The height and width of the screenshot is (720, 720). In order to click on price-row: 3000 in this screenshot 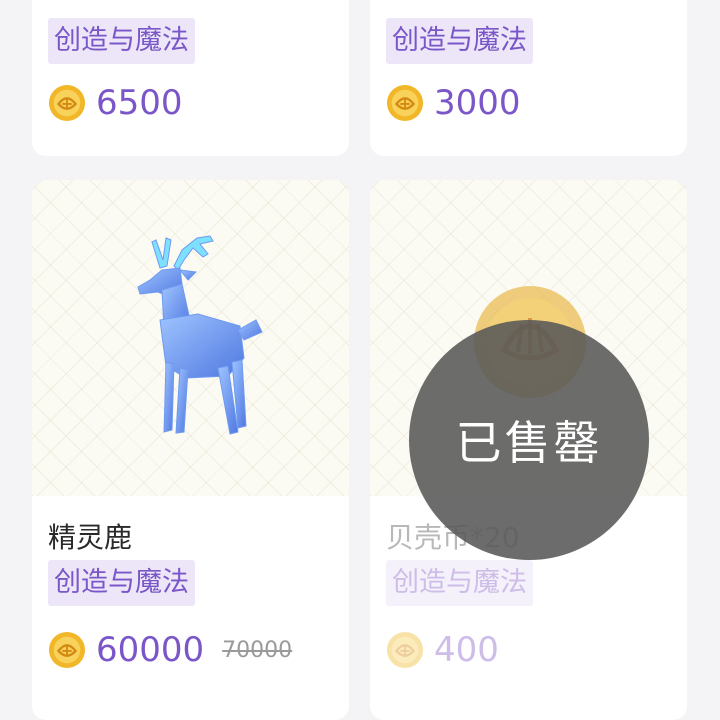, I will do `click(453, 103)`.